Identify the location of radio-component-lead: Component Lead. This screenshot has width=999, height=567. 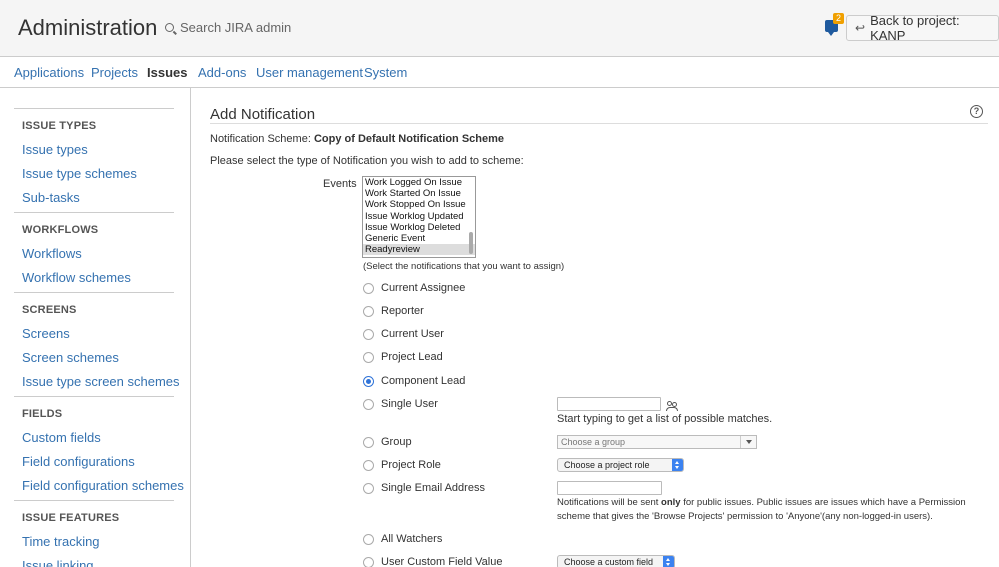
(414, 381).